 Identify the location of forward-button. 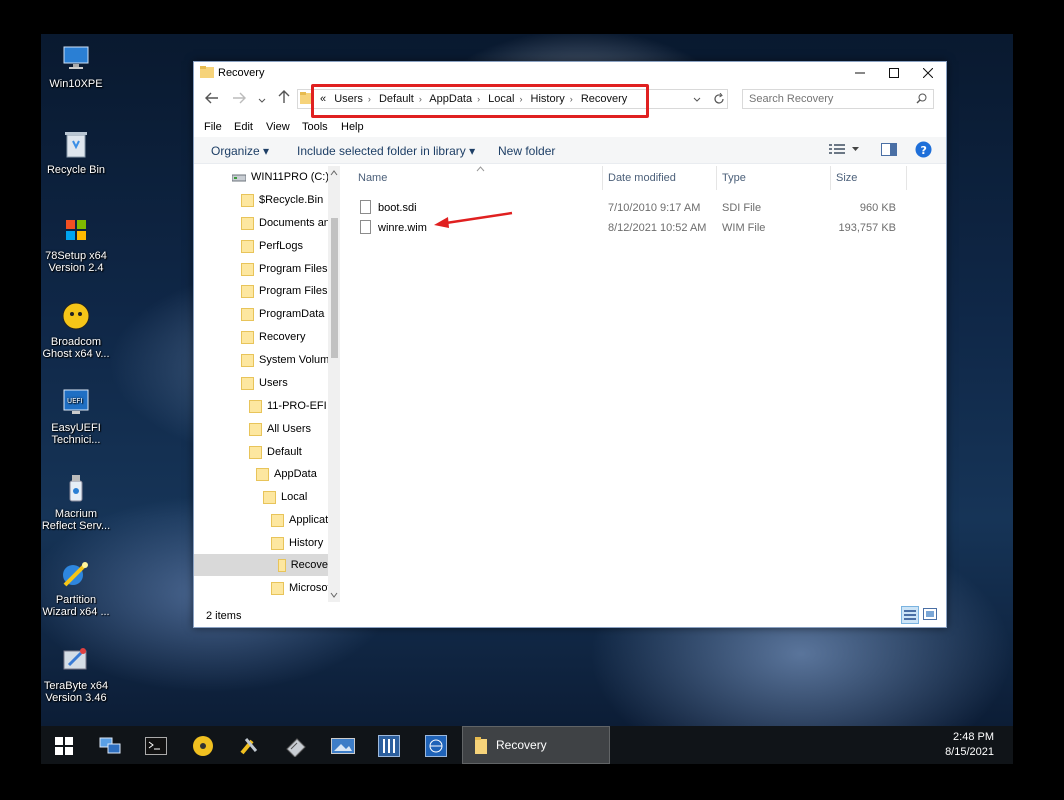
(239, 99).